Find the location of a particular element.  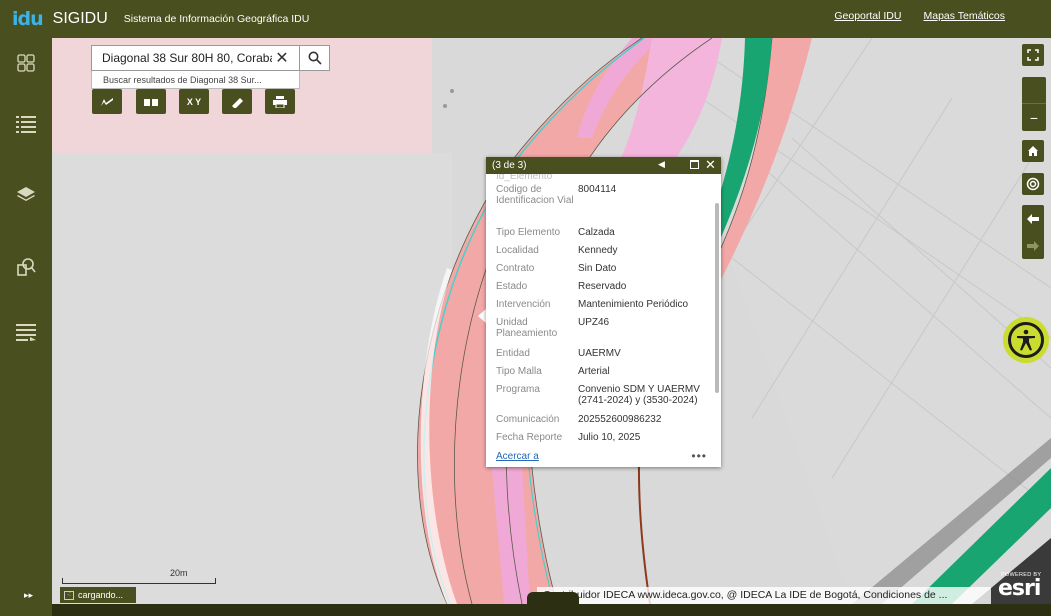

popup-scrollbar is located at coordinates (717, 298).